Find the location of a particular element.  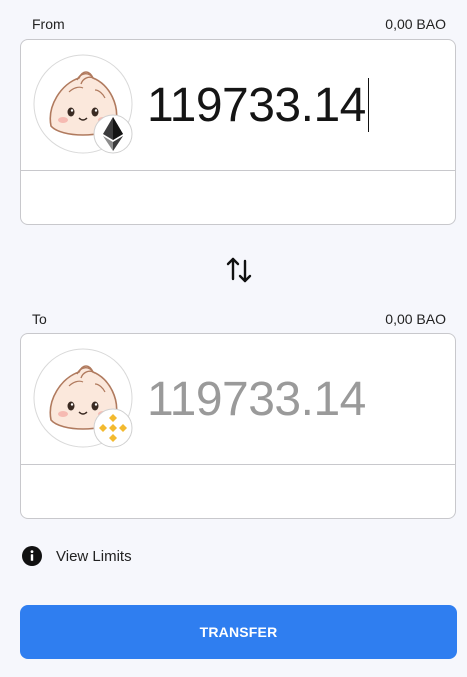

to-balance: 0,00 BAO is located at coordinates (415, 319).